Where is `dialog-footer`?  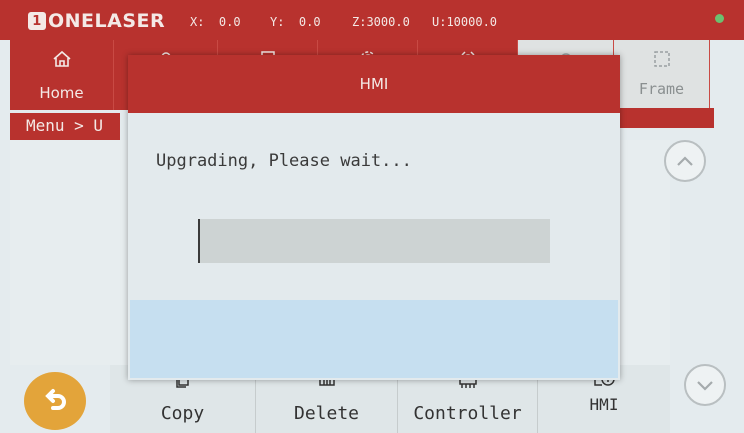 dialog-footer is located at coordinates (374, 339).